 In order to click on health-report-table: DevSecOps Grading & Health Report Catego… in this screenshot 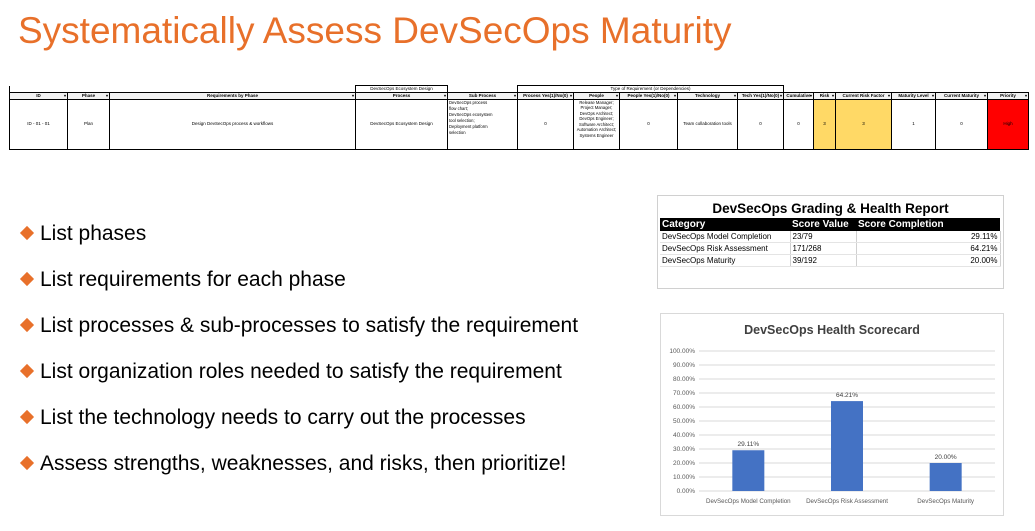, I will do `click(830, 242)`.